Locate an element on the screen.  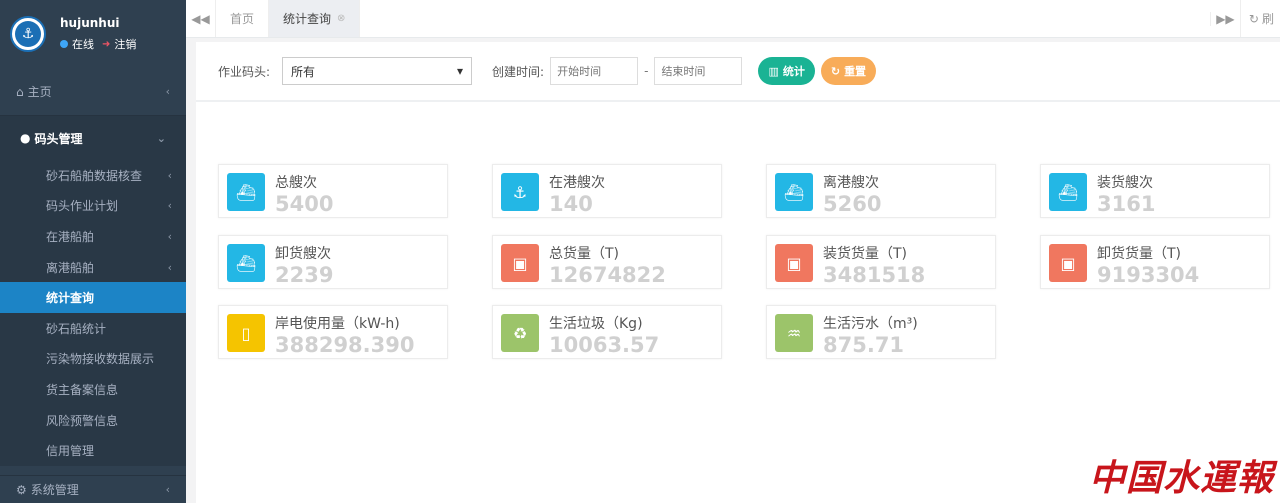
sidebar-item: 码头作业计划 ‹ is located at coordinates (93, 206).